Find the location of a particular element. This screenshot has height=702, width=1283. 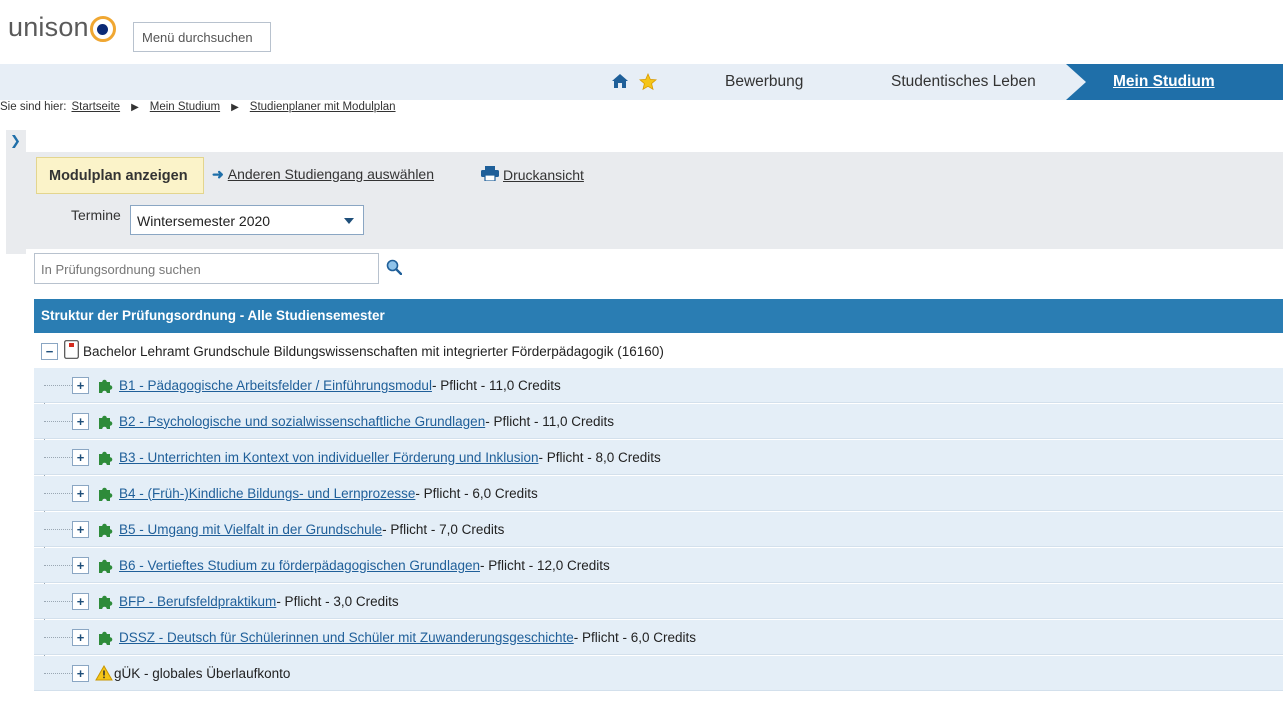

other-program-link: ➜ Anderen Studiengang auswählen is located at coordinates (323, 174).